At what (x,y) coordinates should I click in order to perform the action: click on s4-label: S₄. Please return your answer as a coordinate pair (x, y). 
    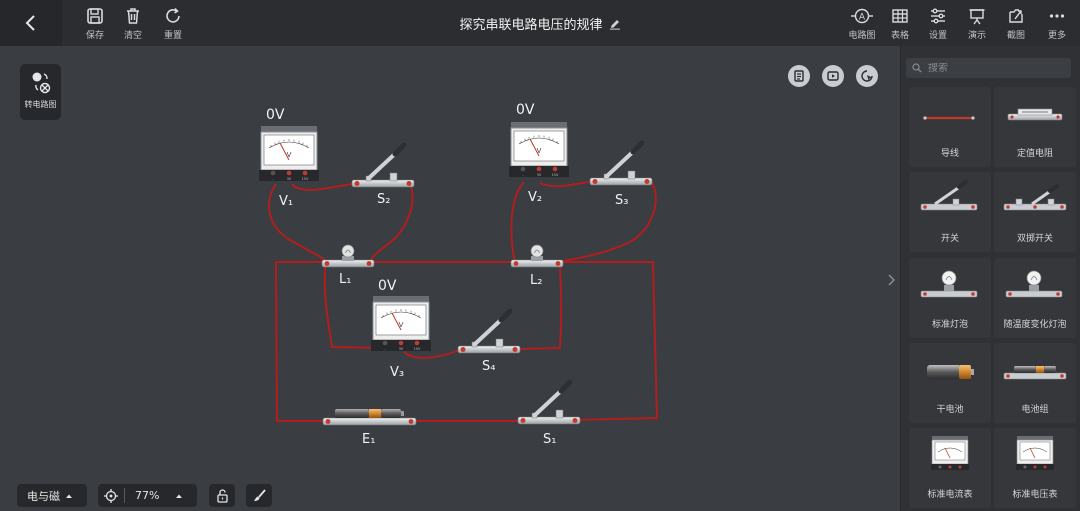
    Looking at the image, I should click on (488, 366).